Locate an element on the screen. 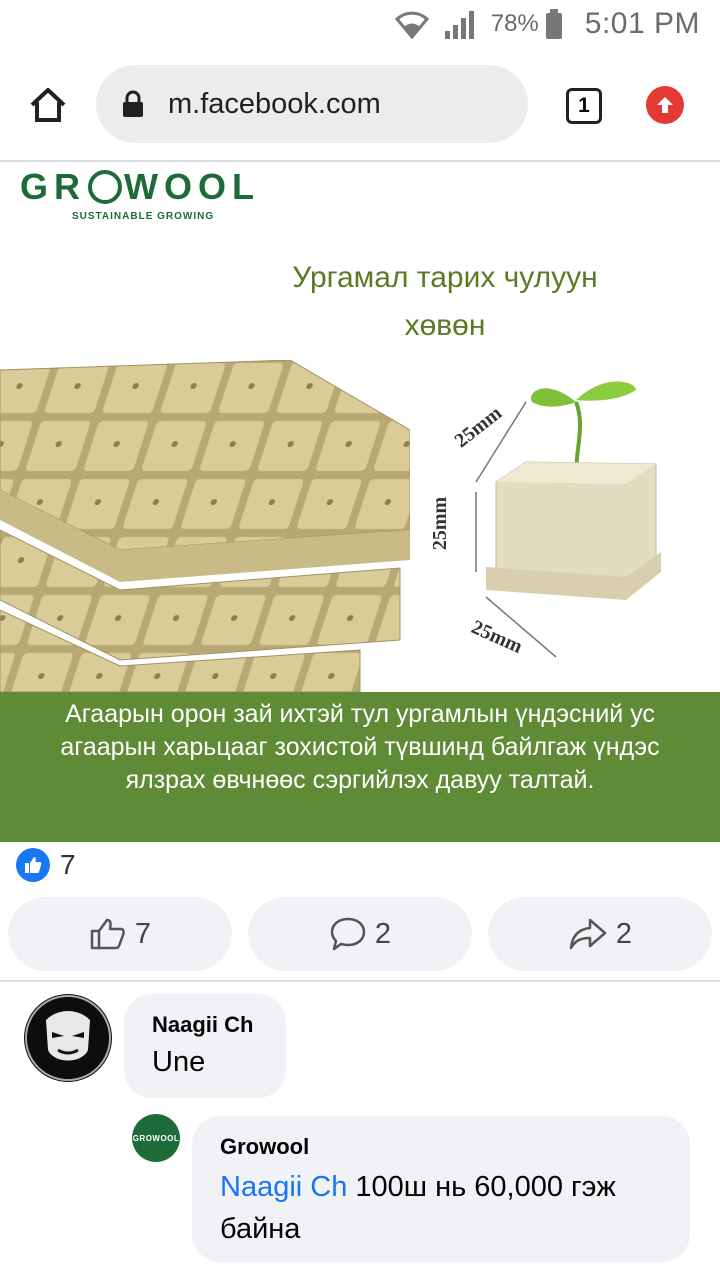 The image size is (720, 1280). reply-text: Naagii Ch 100ш нь 60,000 гэж байна is located at coordinates (443, 1208).